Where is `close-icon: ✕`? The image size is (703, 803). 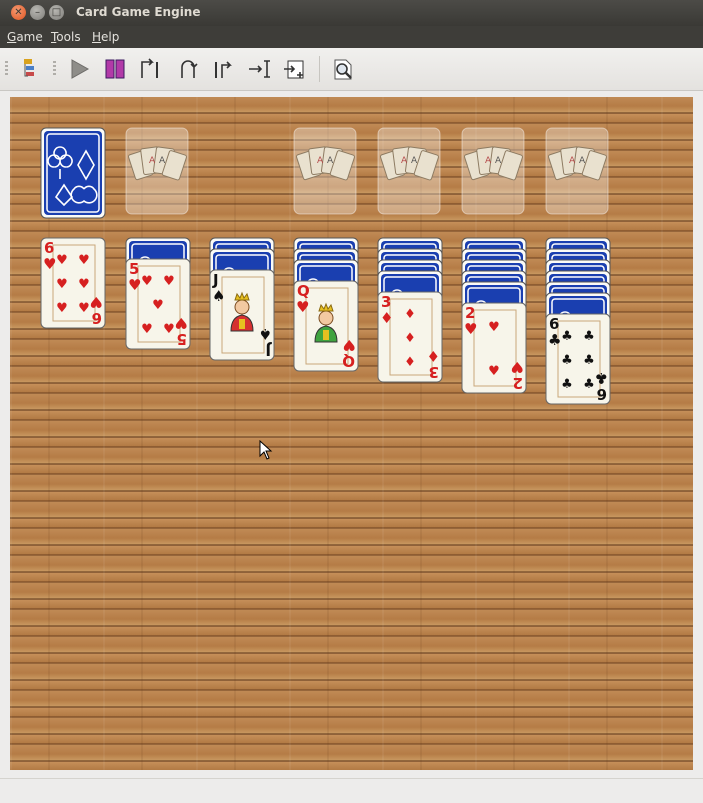 close-icon: ✕ is located at coordinates (18, 12).